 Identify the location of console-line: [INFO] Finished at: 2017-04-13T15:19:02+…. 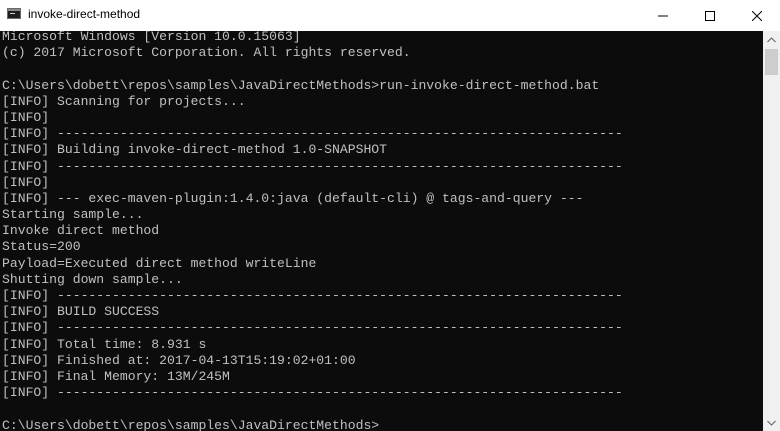
(179, 360).